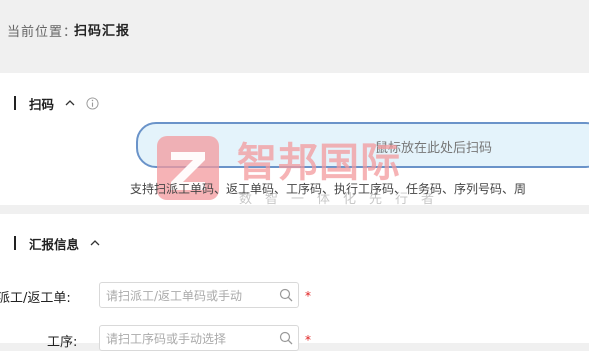  I want to click on breadcrumb-label: 当前位置：, so click(42, 32).